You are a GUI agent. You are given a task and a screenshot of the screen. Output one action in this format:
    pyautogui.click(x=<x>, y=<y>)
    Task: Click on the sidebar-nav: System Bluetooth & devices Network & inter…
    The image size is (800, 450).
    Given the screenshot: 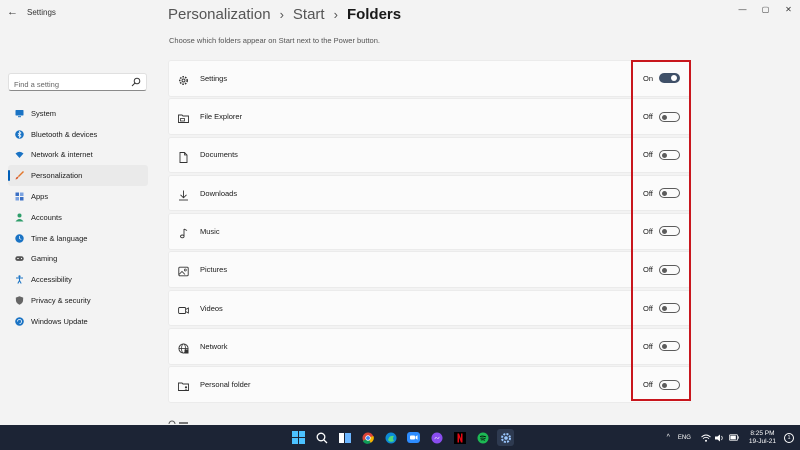 What is the action you would take?
    pyautogui.click(x=78, y=217)
    